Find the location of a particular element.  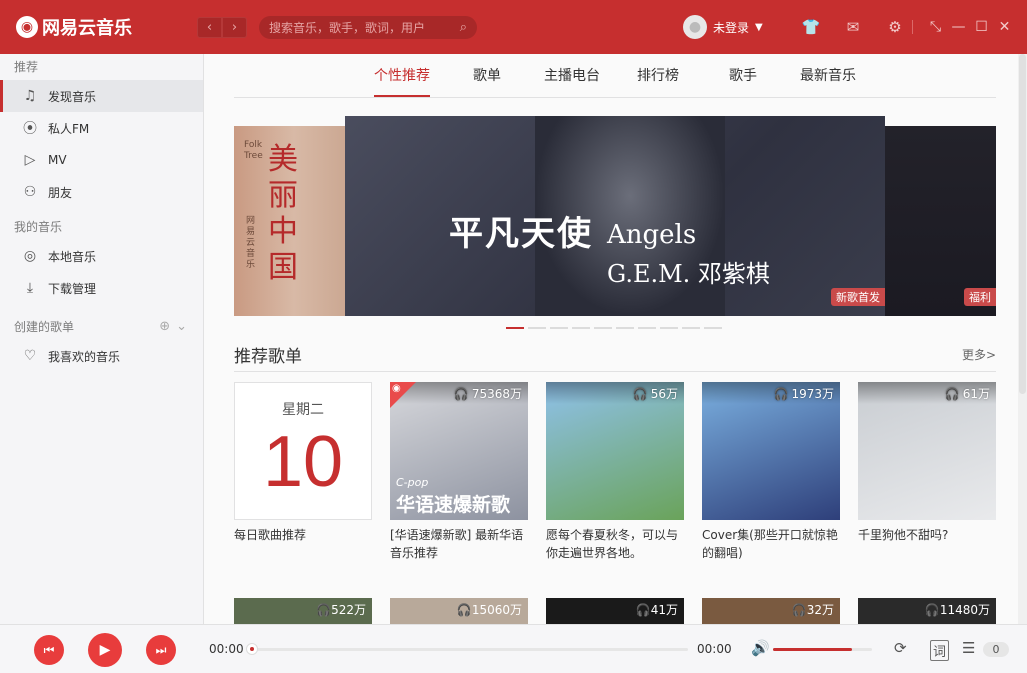

banner-next-slide: 福利 is located at coordinates (935, 221).